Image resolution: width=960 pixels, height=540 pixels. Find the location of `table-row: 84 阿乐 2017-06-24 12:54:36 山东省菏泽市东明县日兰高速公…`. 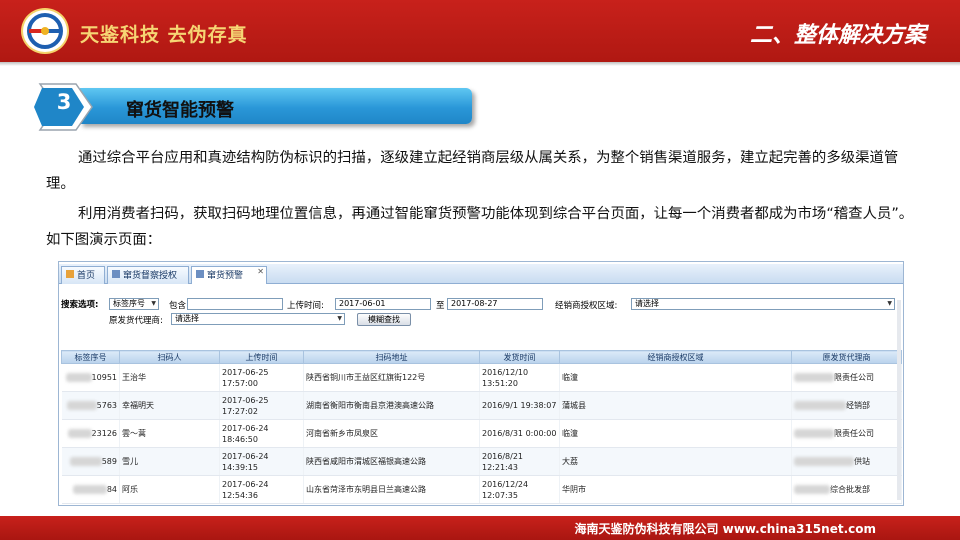

table-row: 84 阿乐 2017-06-24 12:54:36 山东省菏泽市东明县日兰高速公… is located at coordinates (481, 489).